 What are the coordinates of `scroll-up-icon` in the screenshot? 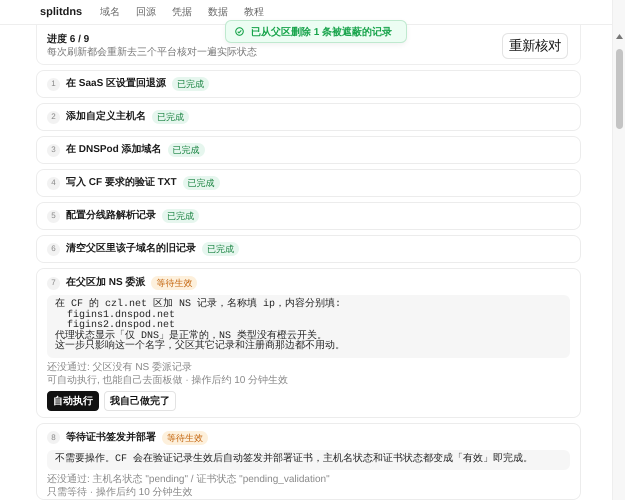 It's located at (619, 36).